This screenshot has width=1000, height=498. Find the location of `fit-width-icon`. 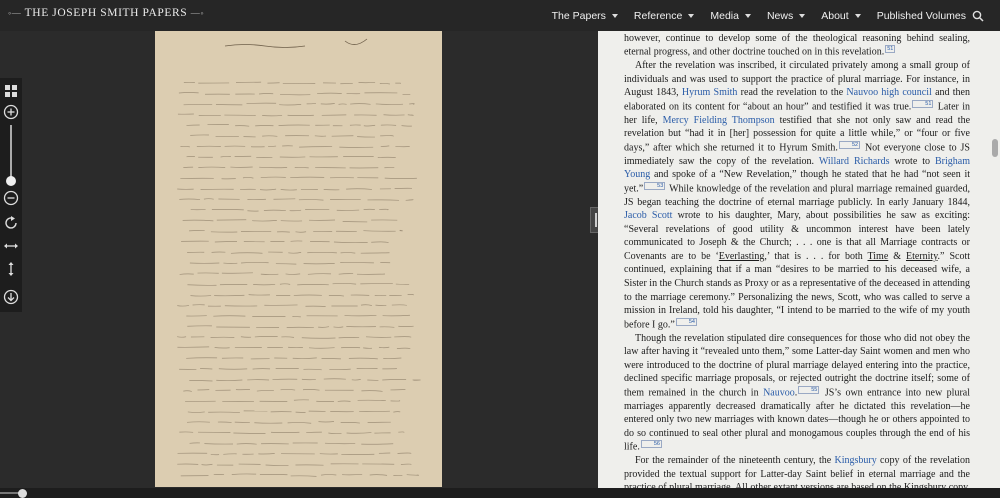

fit-width-icon is located at coordinates (11, 246).